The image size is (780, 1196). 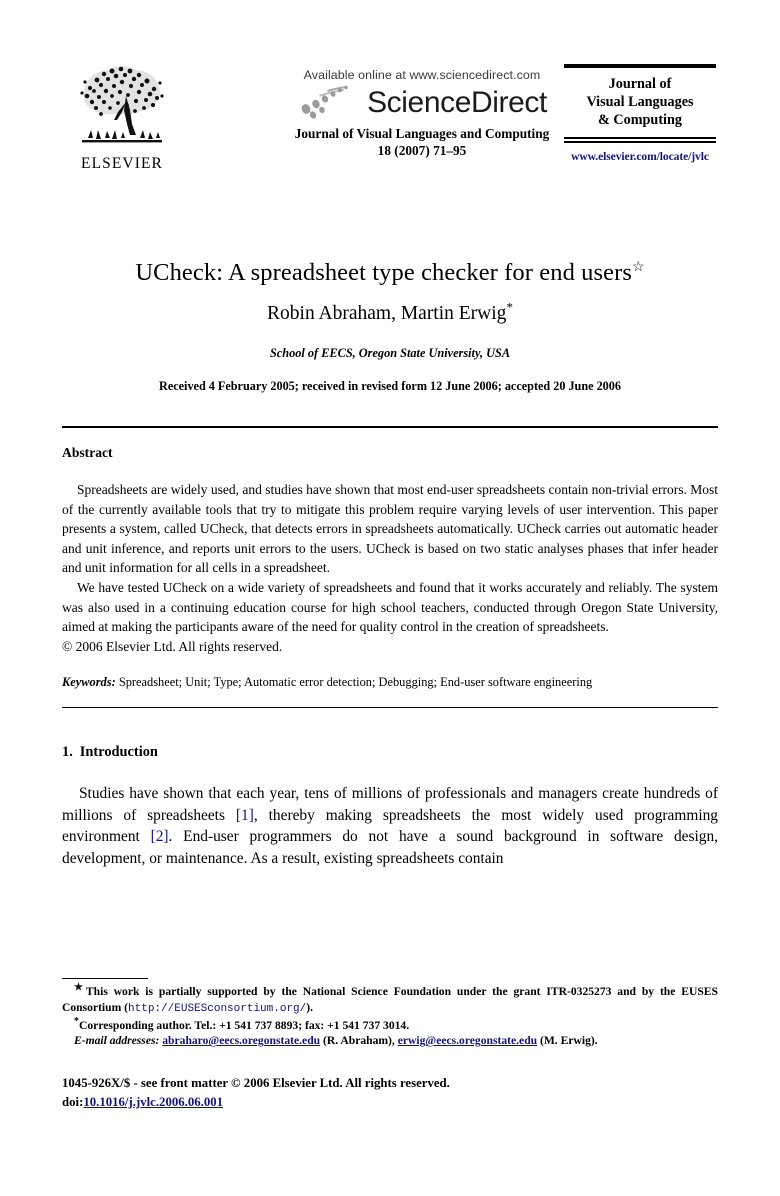 What do you see at coordinates (310, 1007) in the screenshot?
I see `footnote-funding-text-2: ).` at bounding box center [310, 1007].